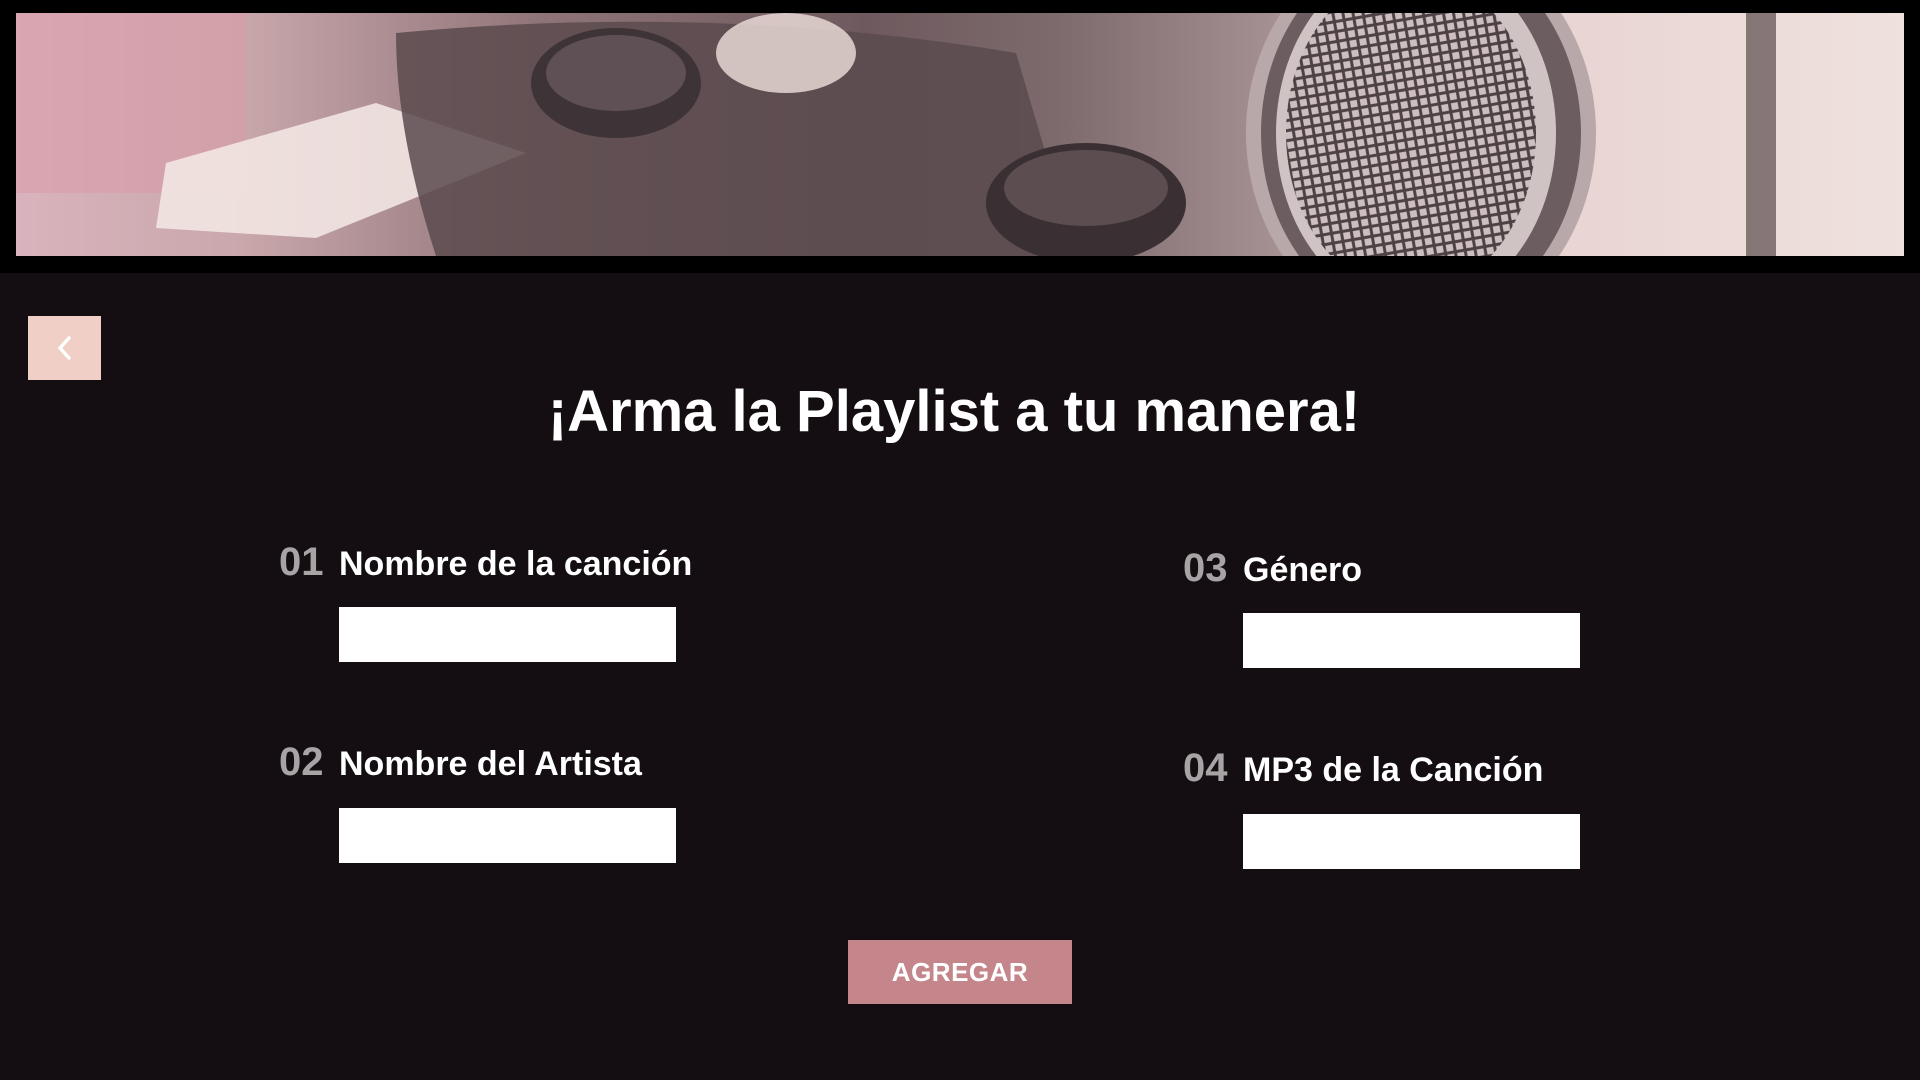 The image size is (1920, 1080). Describe the element at coordinates (507, 634) in the screenshot. I see `song-name-input` at that location.